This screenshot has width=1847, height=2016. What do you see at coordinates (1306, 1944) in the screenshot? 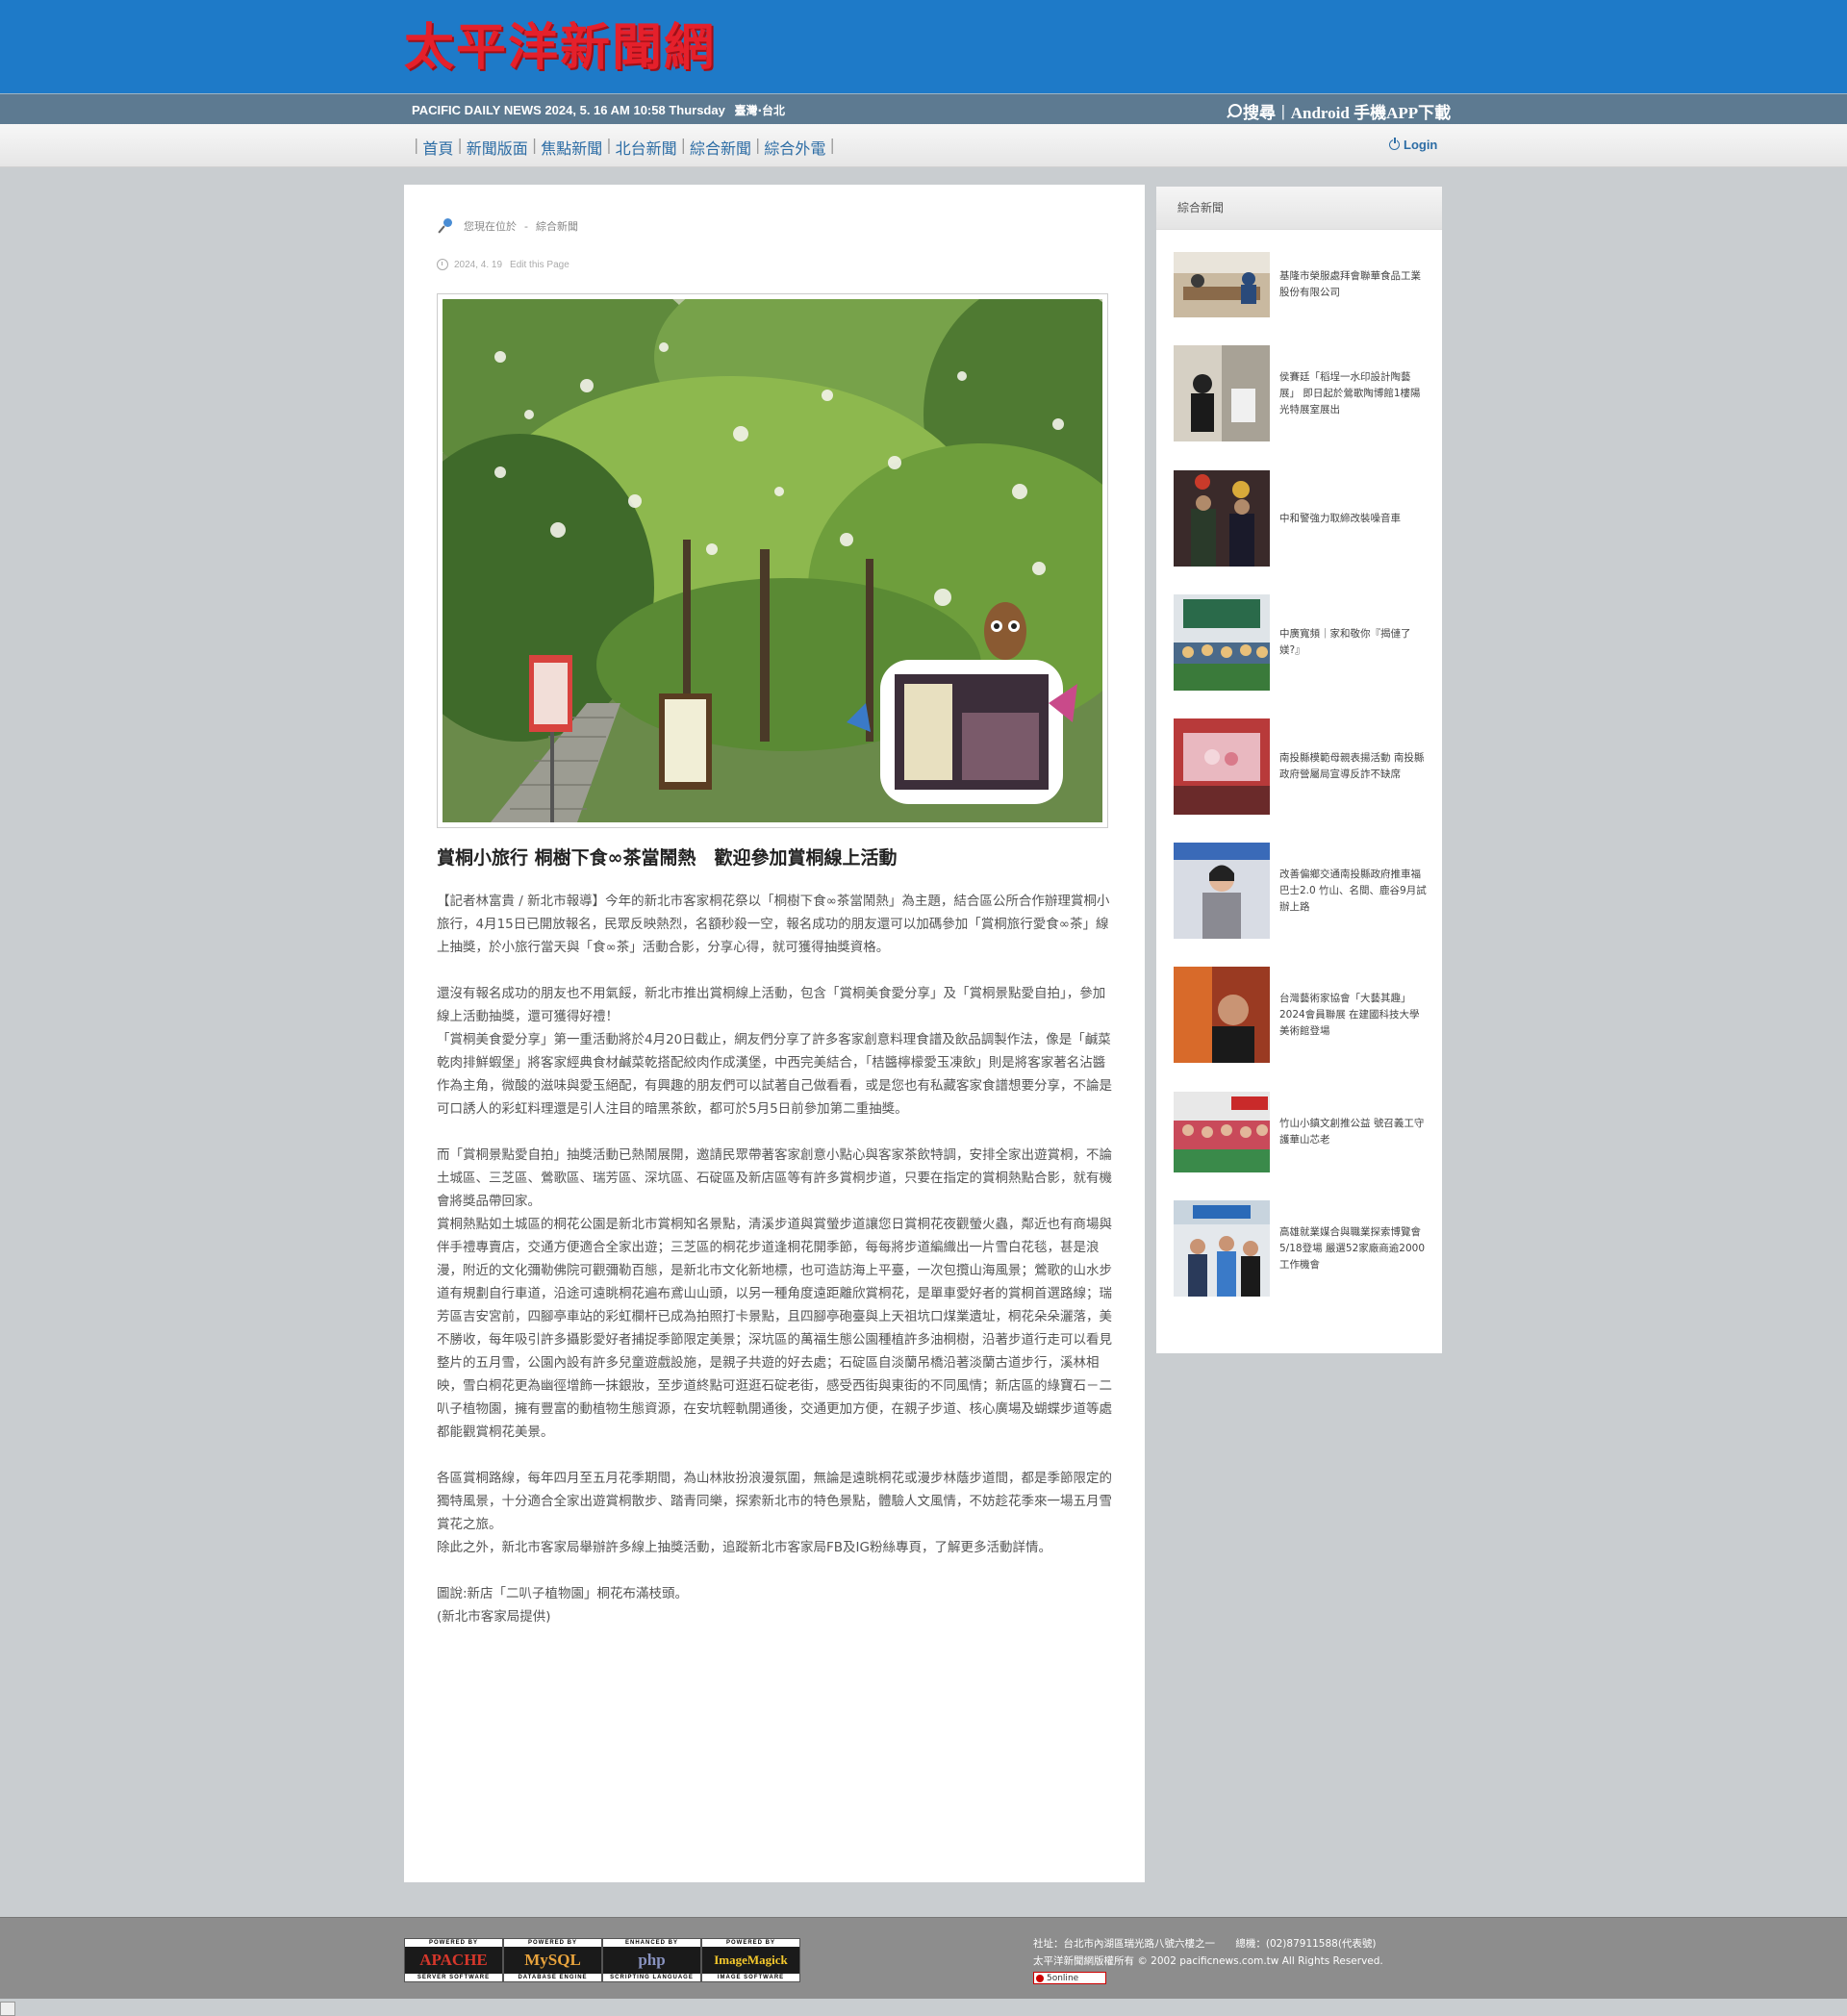
I see `footer-phone: 總機：(02)87911588(代表號)` at bounding box center [1306, 1944].